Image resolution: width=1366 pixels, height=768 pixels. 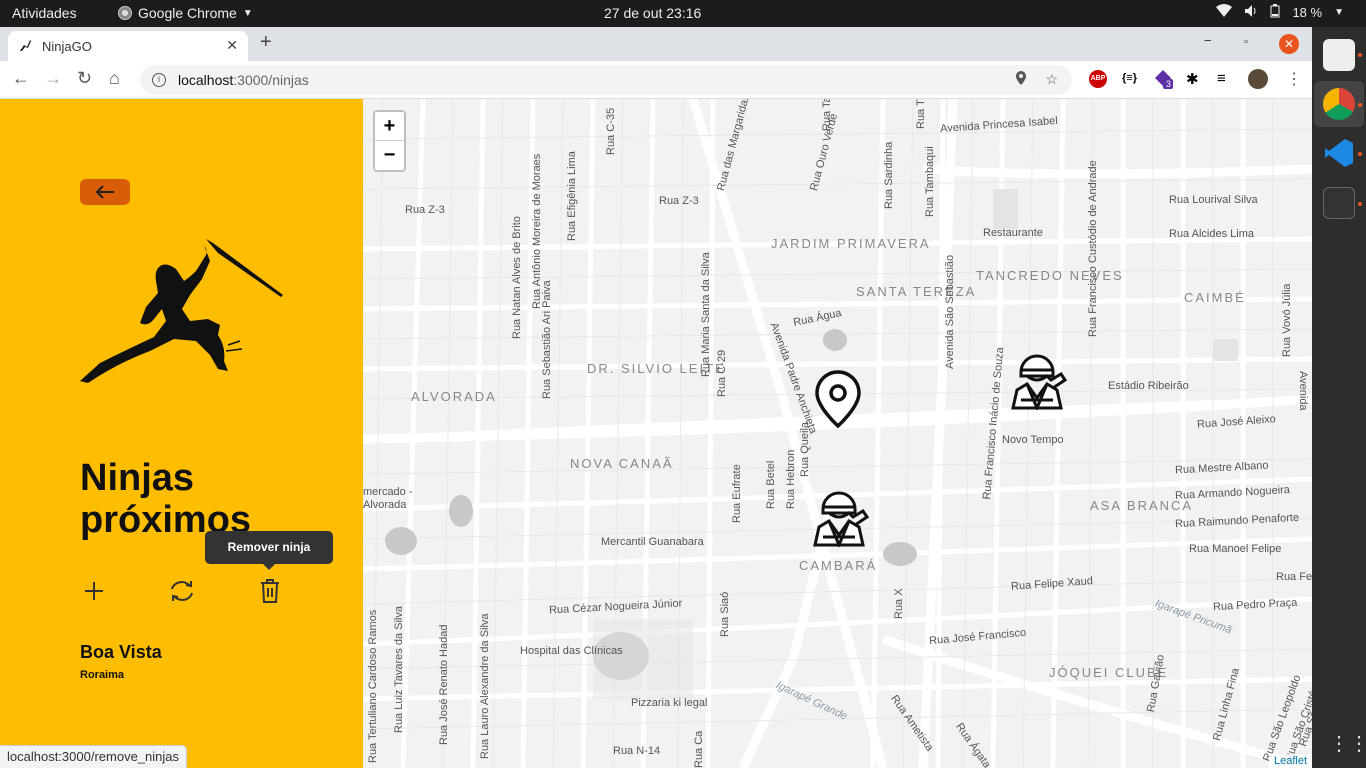 I want to click on app-menu-label: Google Chrome, so click(x=187, y=13).